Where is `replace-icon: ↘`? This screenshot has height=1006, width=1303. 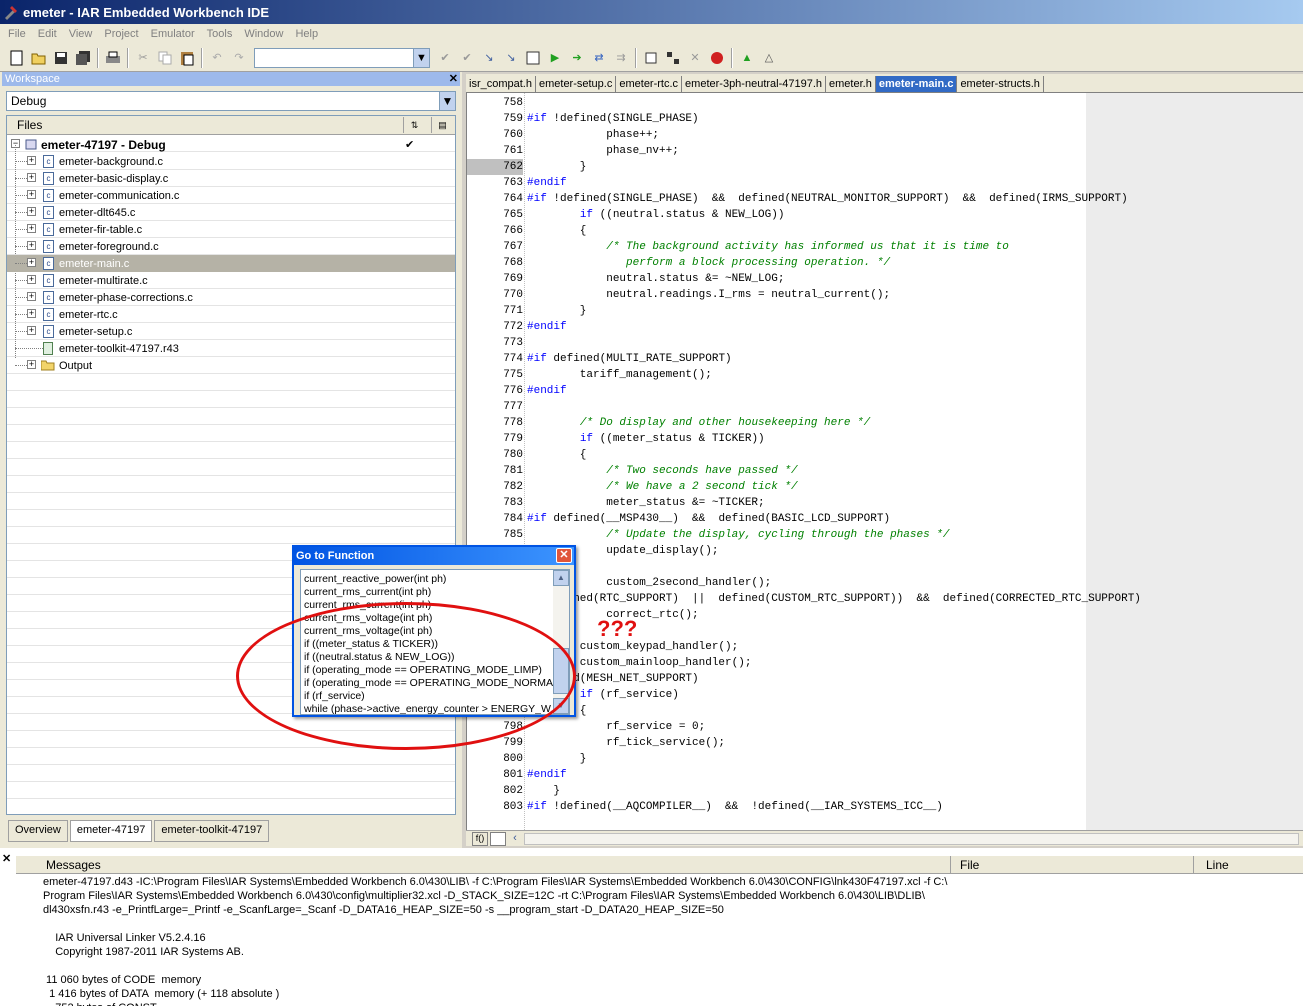
replace-icon: ↘ is located at coordinates (511, 58).